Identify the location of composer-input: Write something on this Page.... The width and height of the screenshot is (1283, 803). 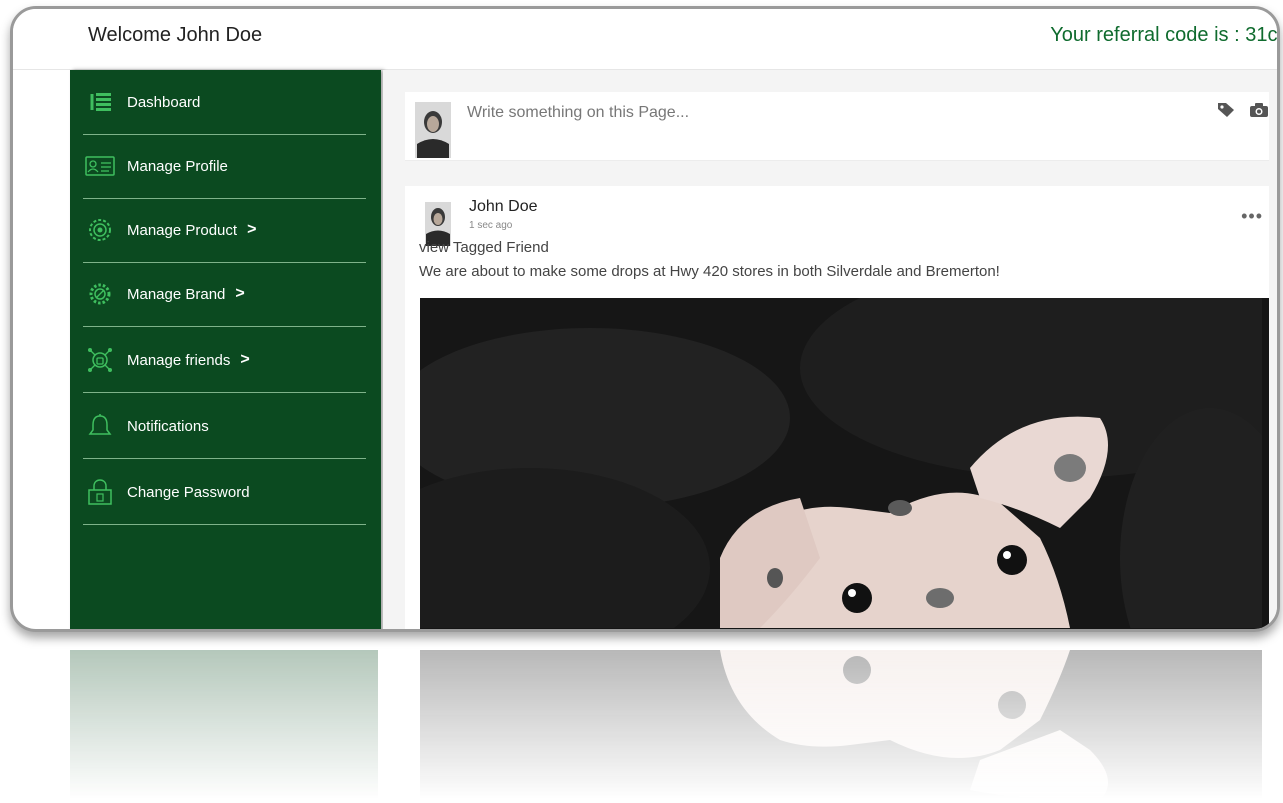
(578, 113).